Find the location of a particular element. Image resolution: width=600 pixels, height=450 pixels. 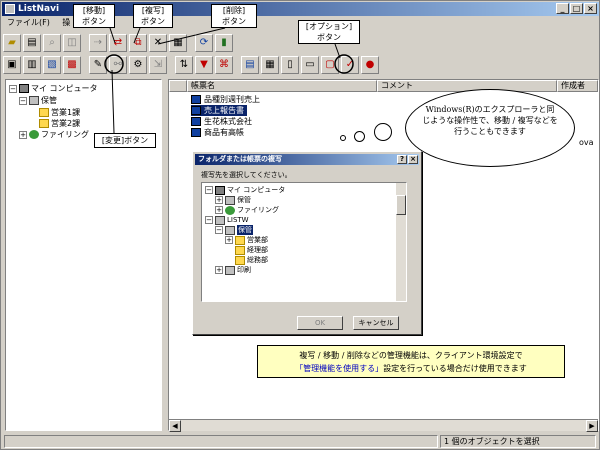

scroll-left-icon: ◀ is located at coordinates (175, 426).